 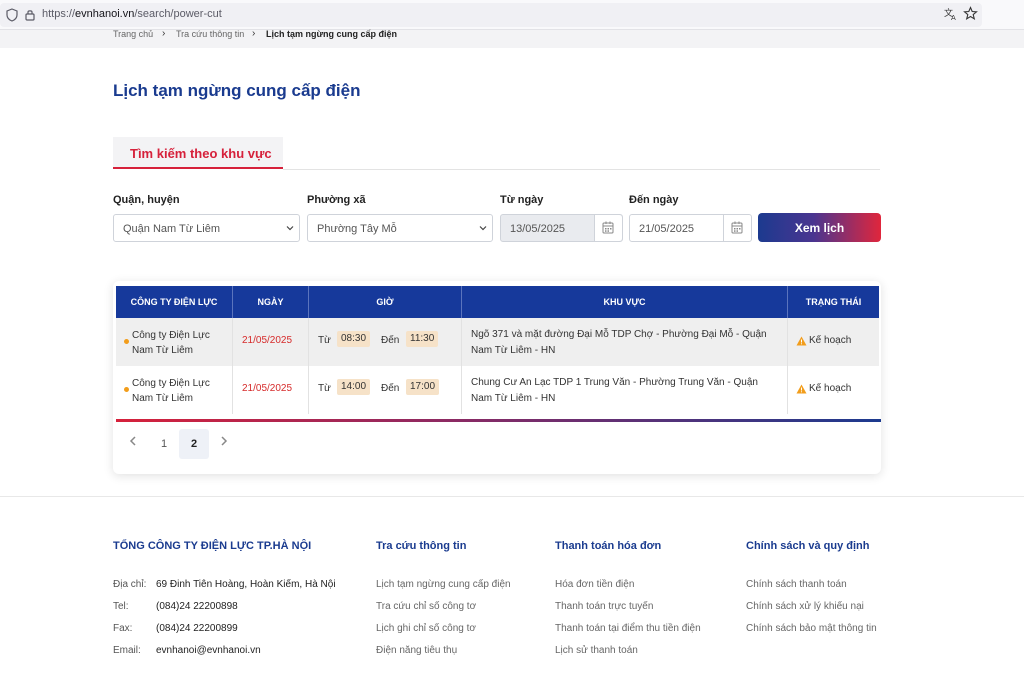 I want to click on footer-link-power-cut: Lịch tạm ngừng cung cấp điện, so click(x=443, y=584).